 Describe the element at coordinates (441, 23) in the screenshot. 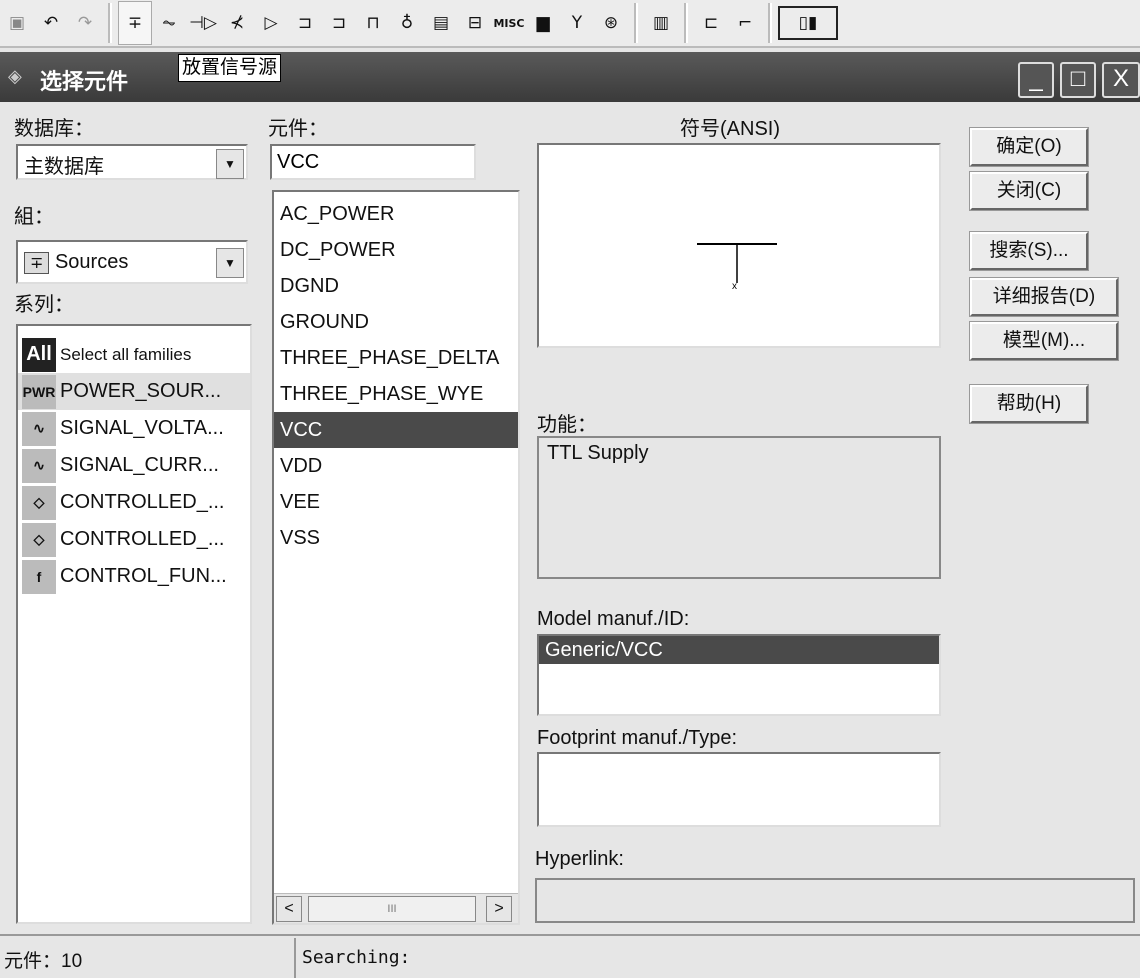

I see `misc-digital-icon: ▤` at that location.